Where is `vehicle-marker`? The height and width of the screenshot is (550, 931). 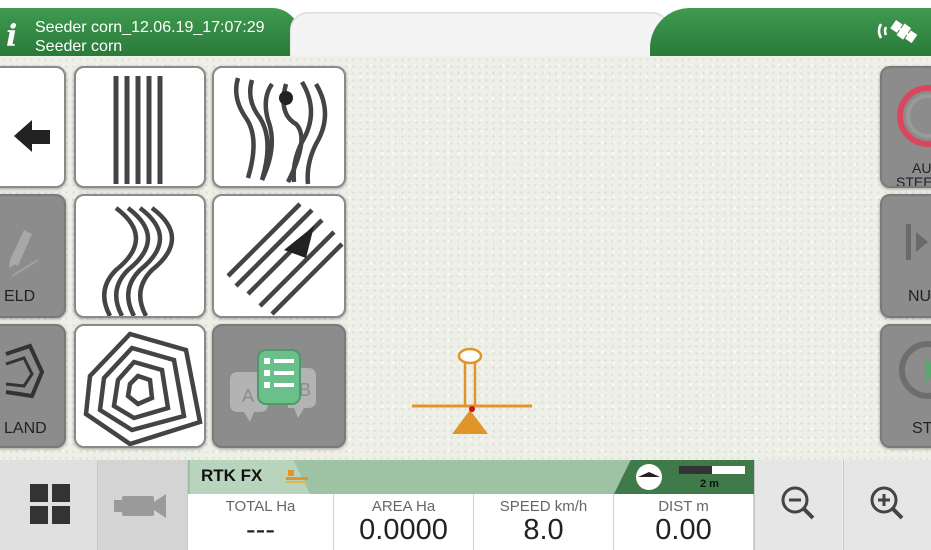
vehicle-marker is located at coordinates (472, 390).